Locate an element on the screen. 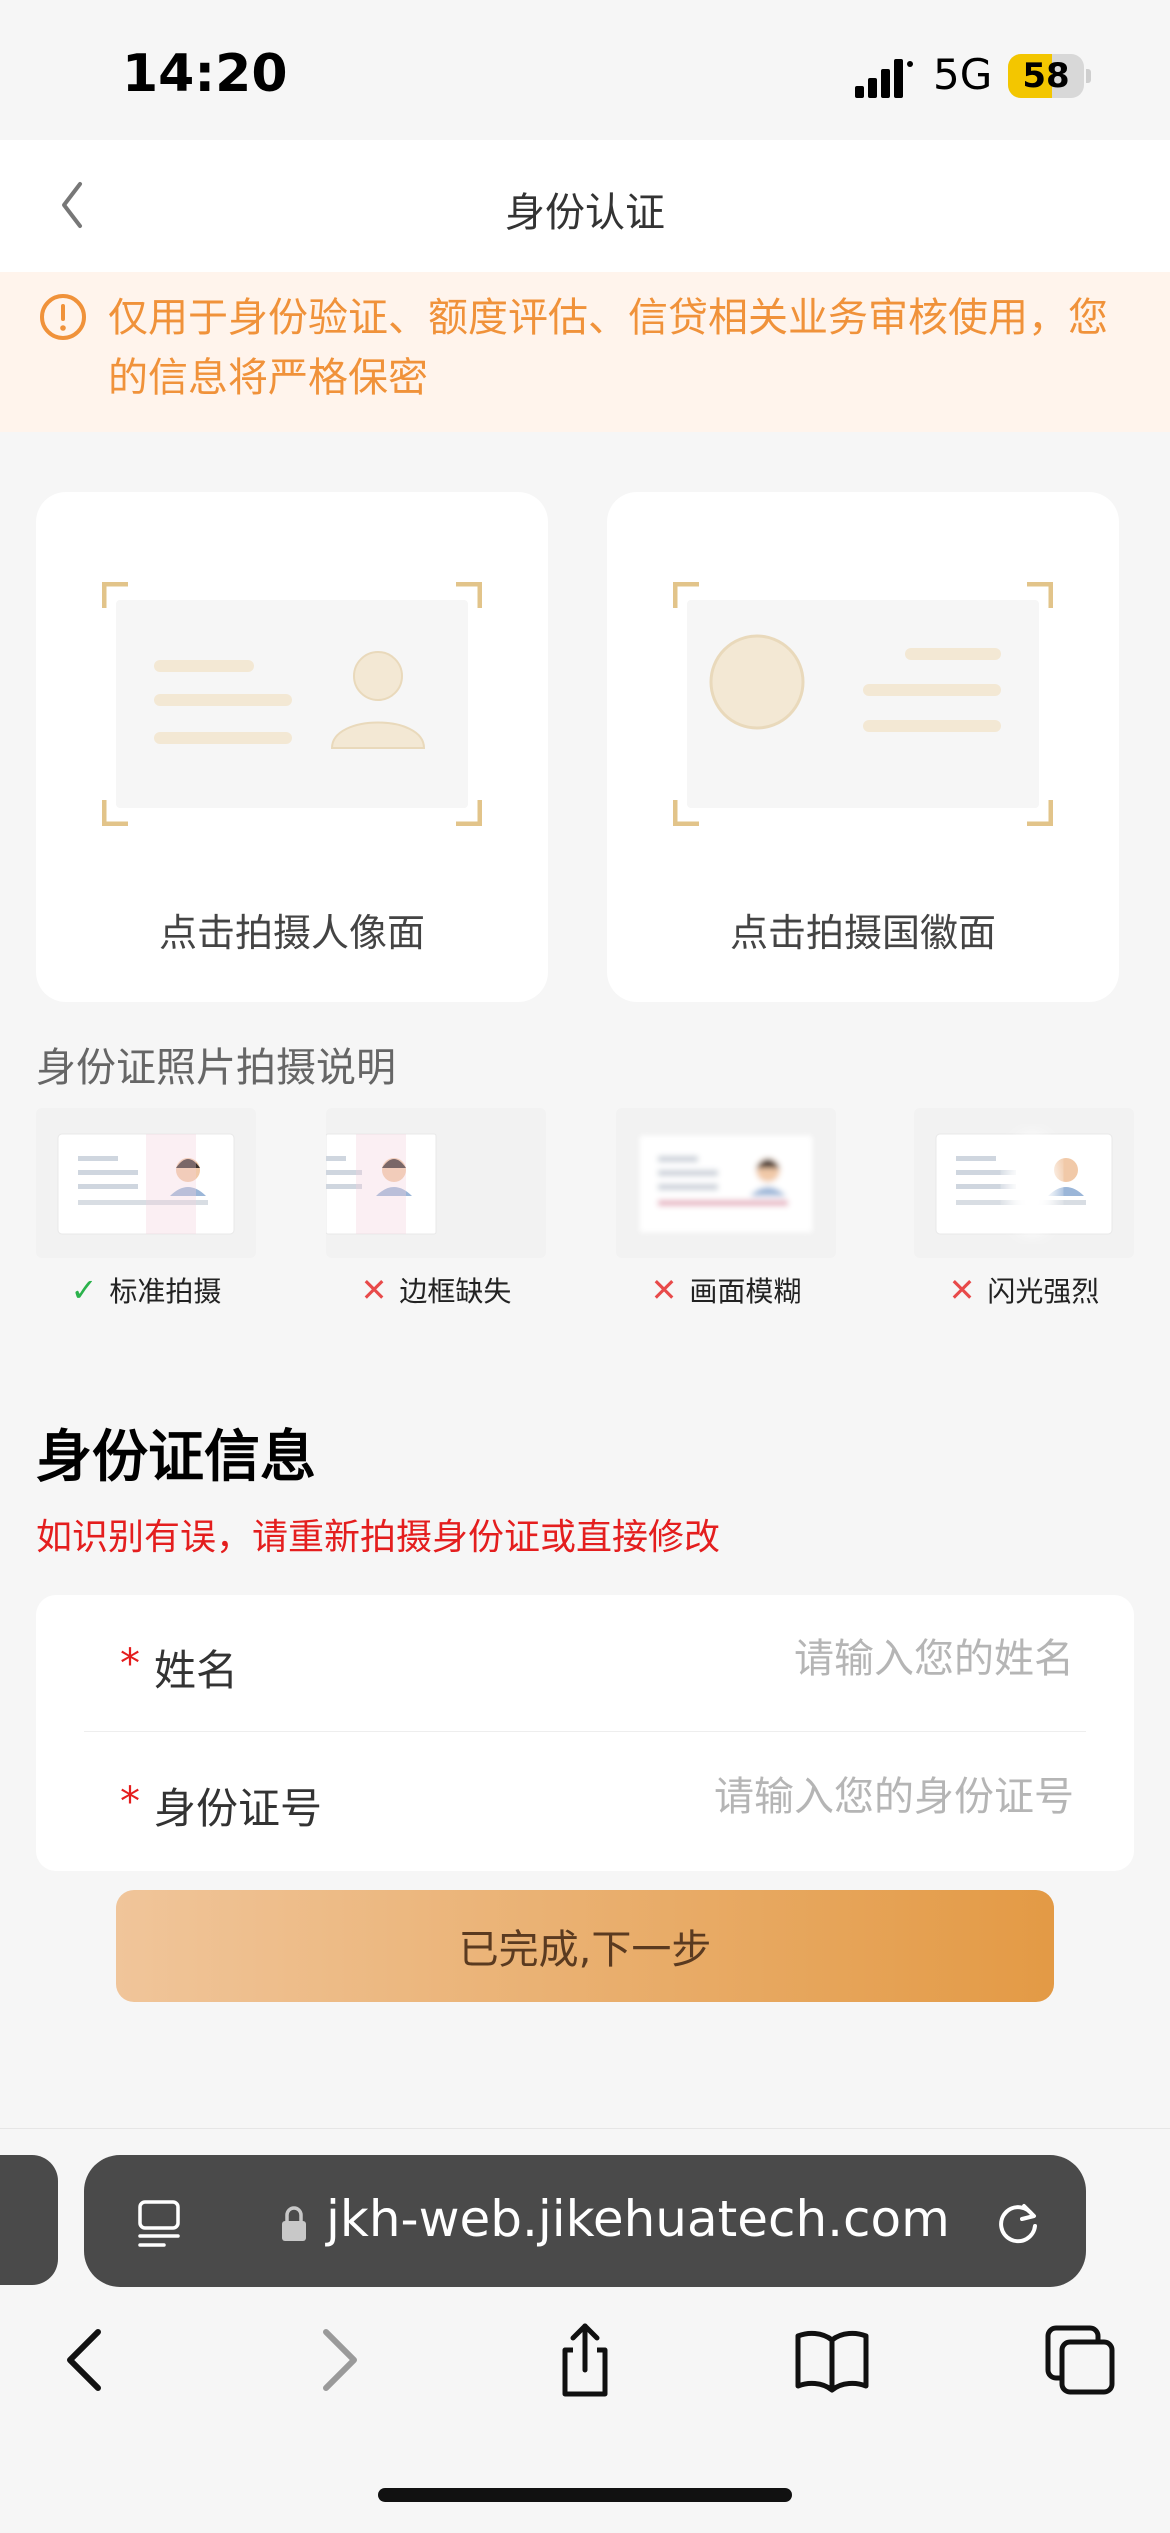 This screenshot has height=2533, width=1170. id-number-row: * 身份证号 is located at coordinates (585, 1801).